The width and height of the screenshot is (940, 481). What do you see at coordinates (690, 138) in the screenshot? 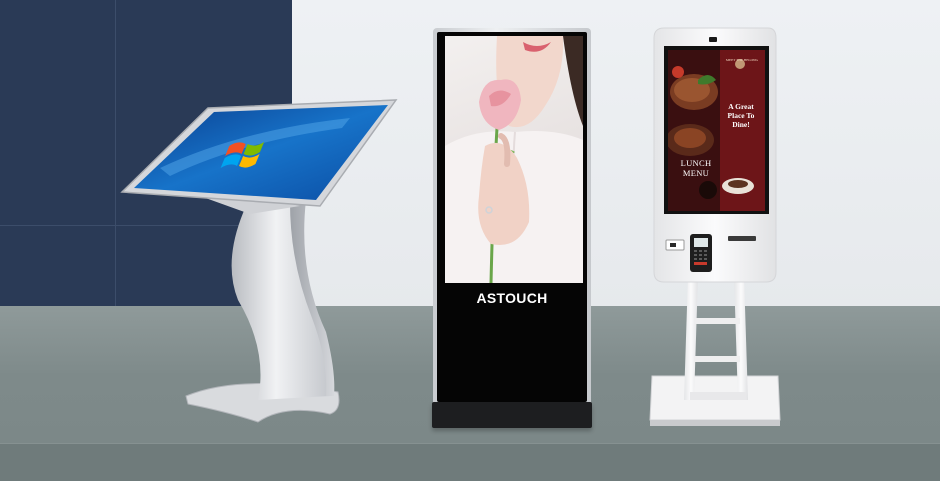
I see `dish-top` at bounding box center [690, 138].